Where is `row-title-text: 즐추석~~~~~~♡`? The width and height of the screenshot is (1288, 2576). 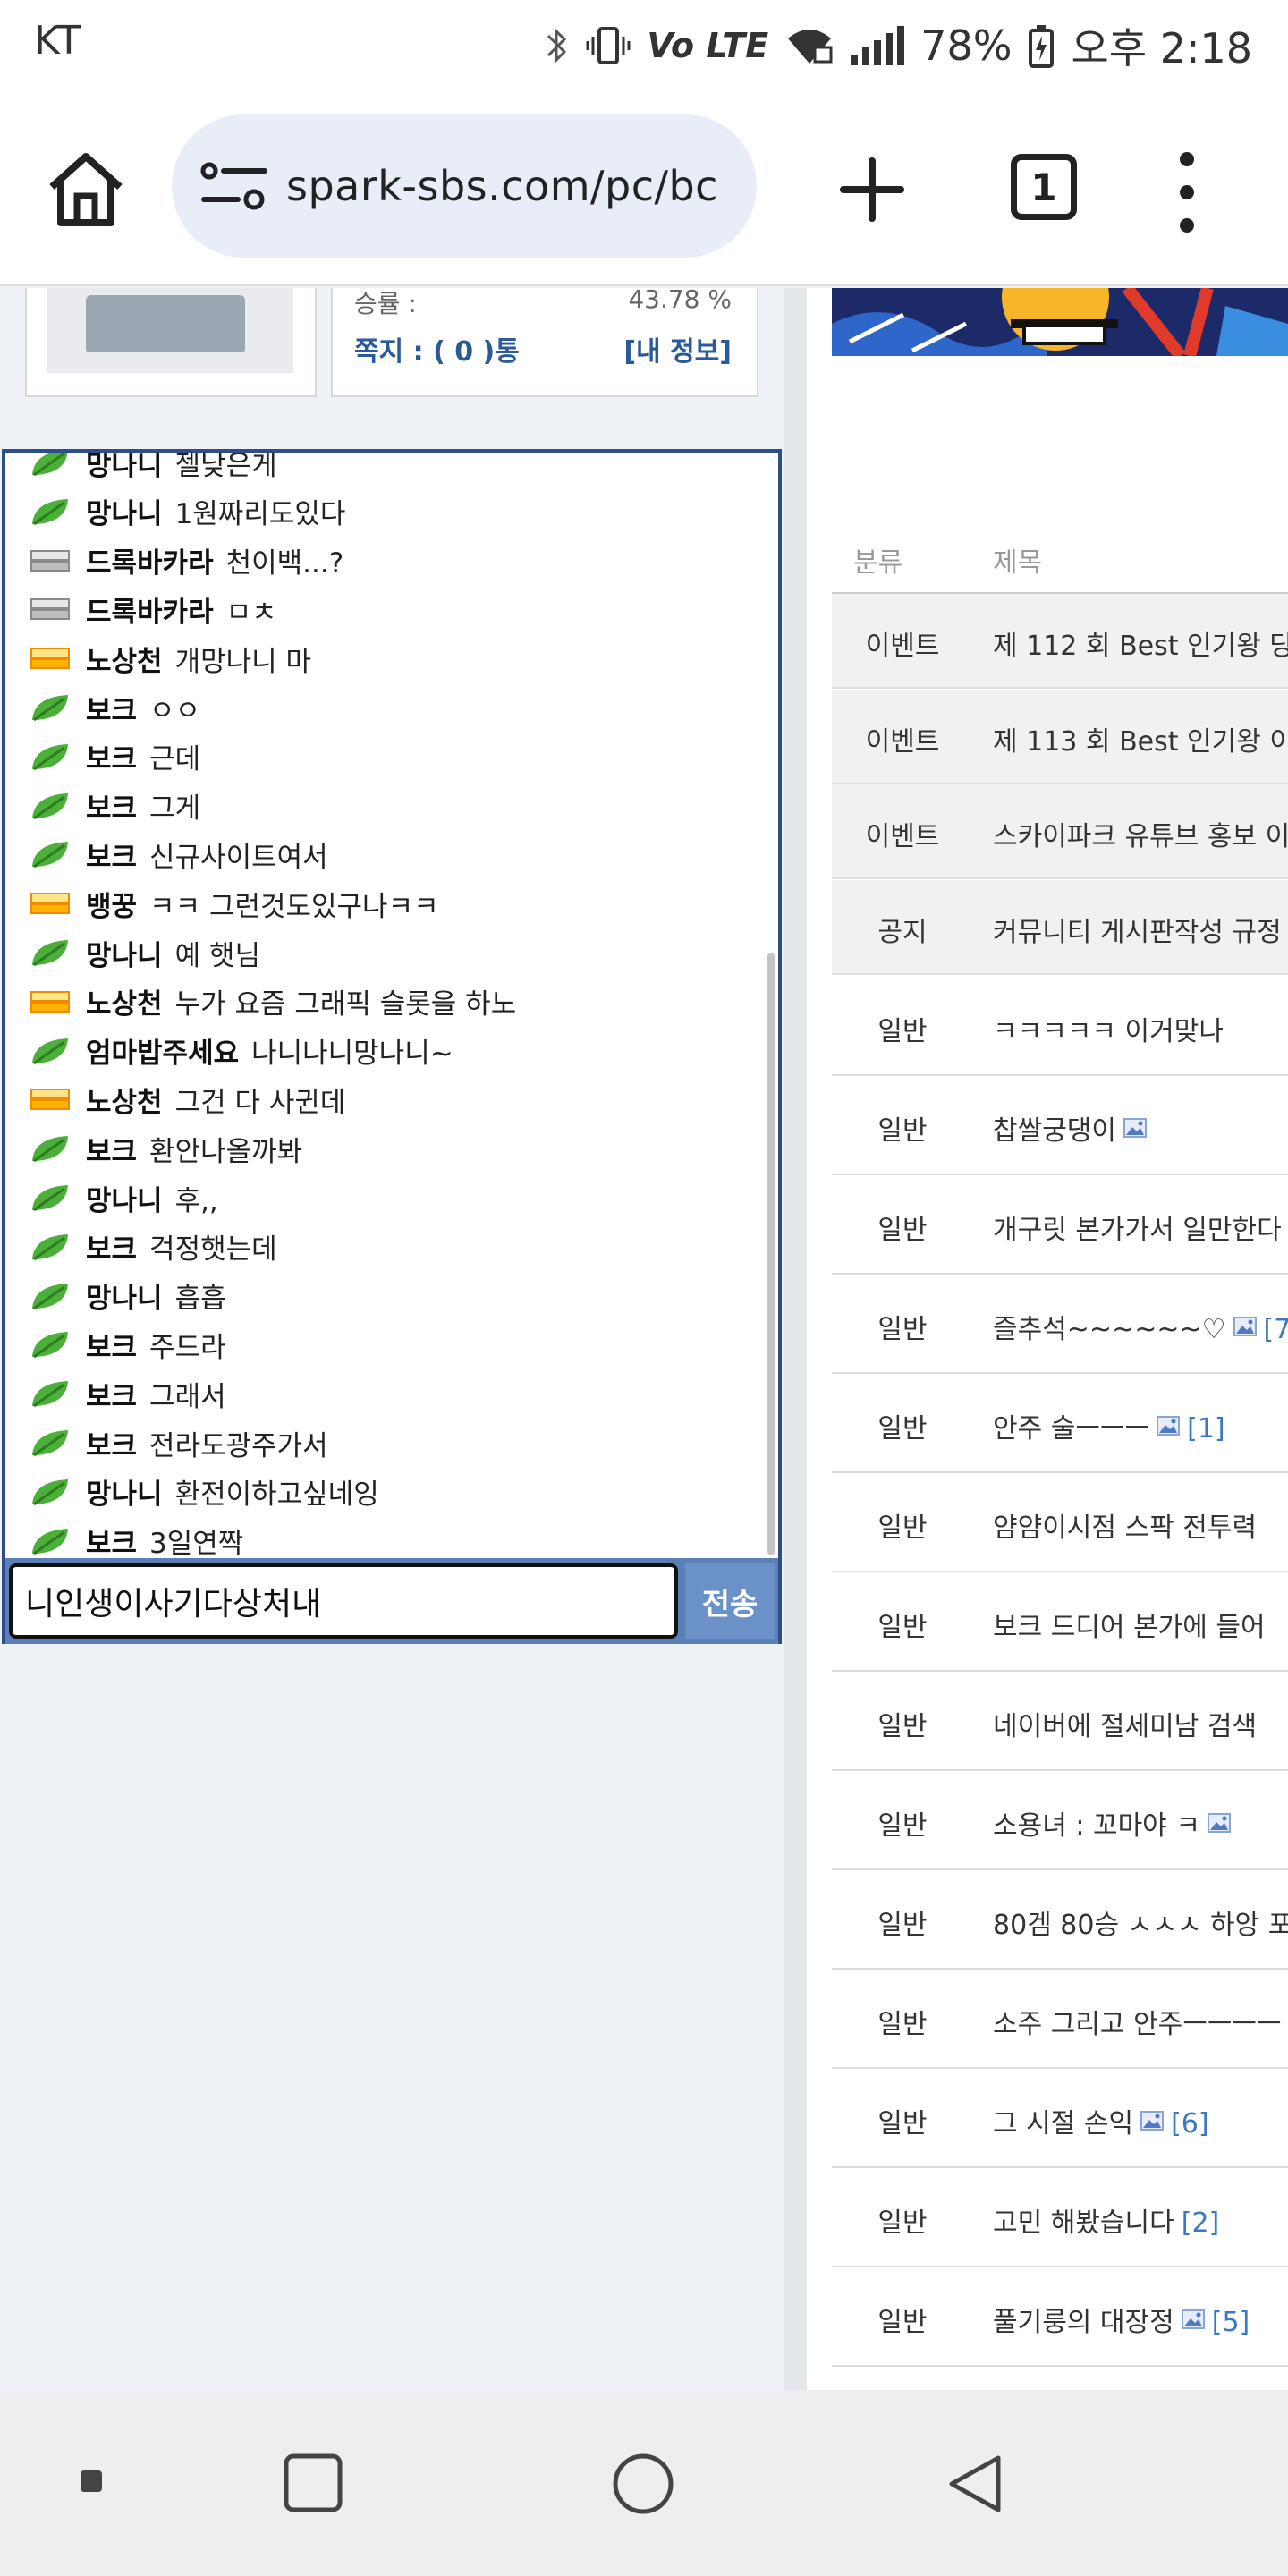 row-title-text: 즐추석~~~~~~♡ is located at coordinates (1109, 1329).